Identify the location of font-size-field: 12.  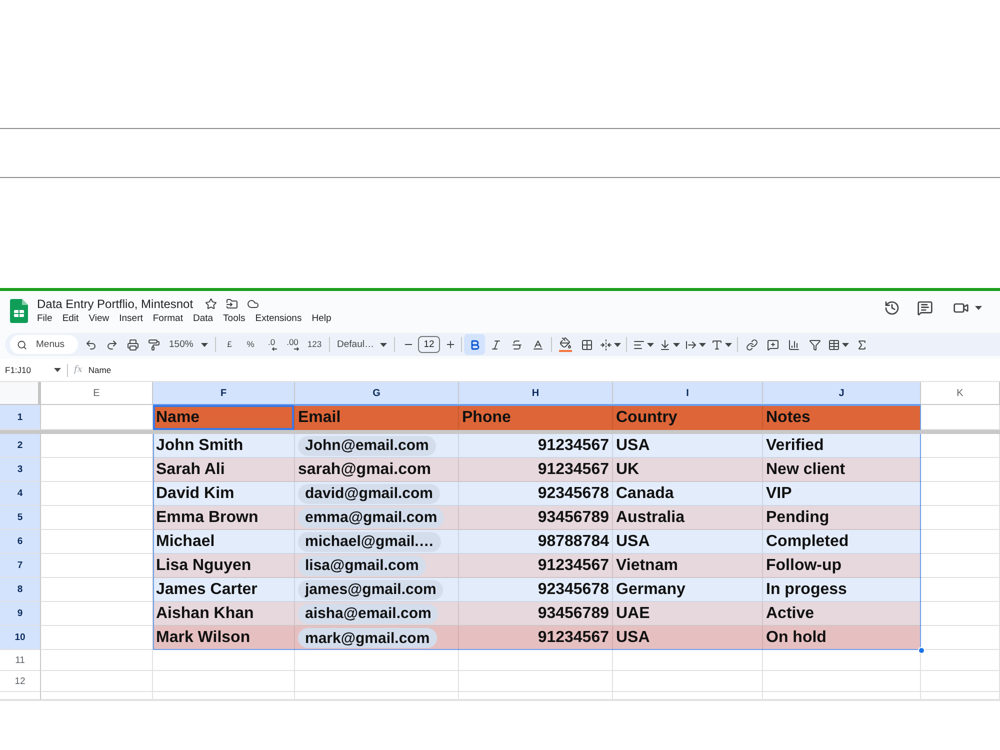
(429, 344).